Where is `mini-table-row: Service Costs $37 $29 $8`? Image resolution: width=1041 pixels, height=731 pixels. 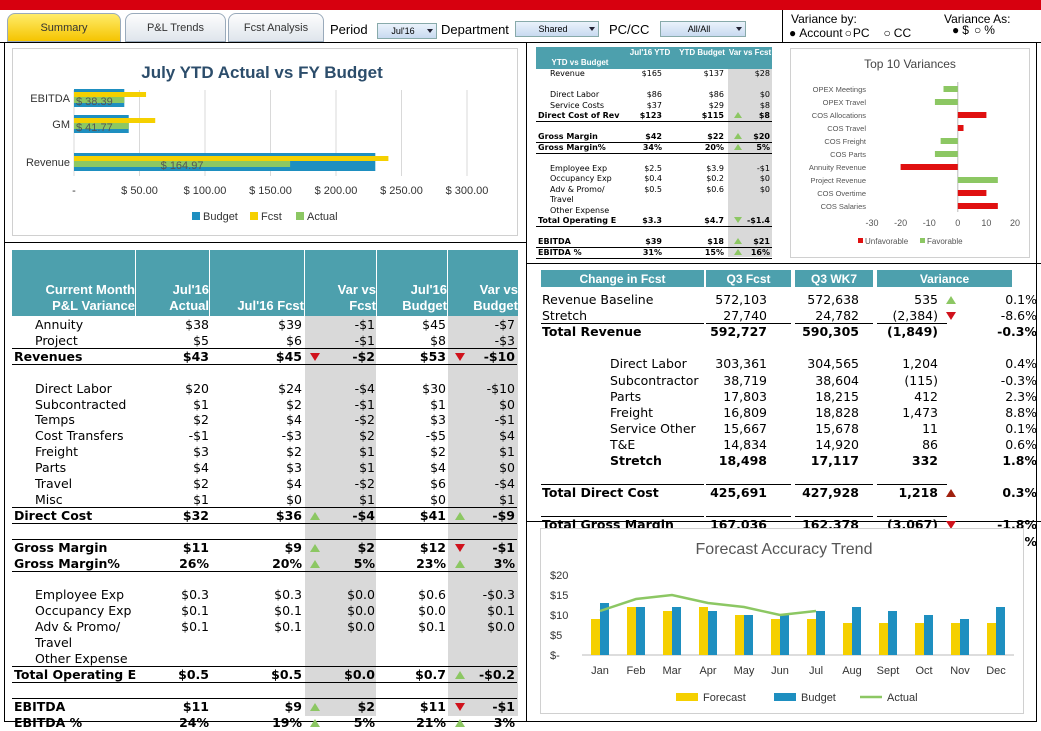
mini-table-row: Service Costs $37 $29 $8 is located at coordinates (654, 106).